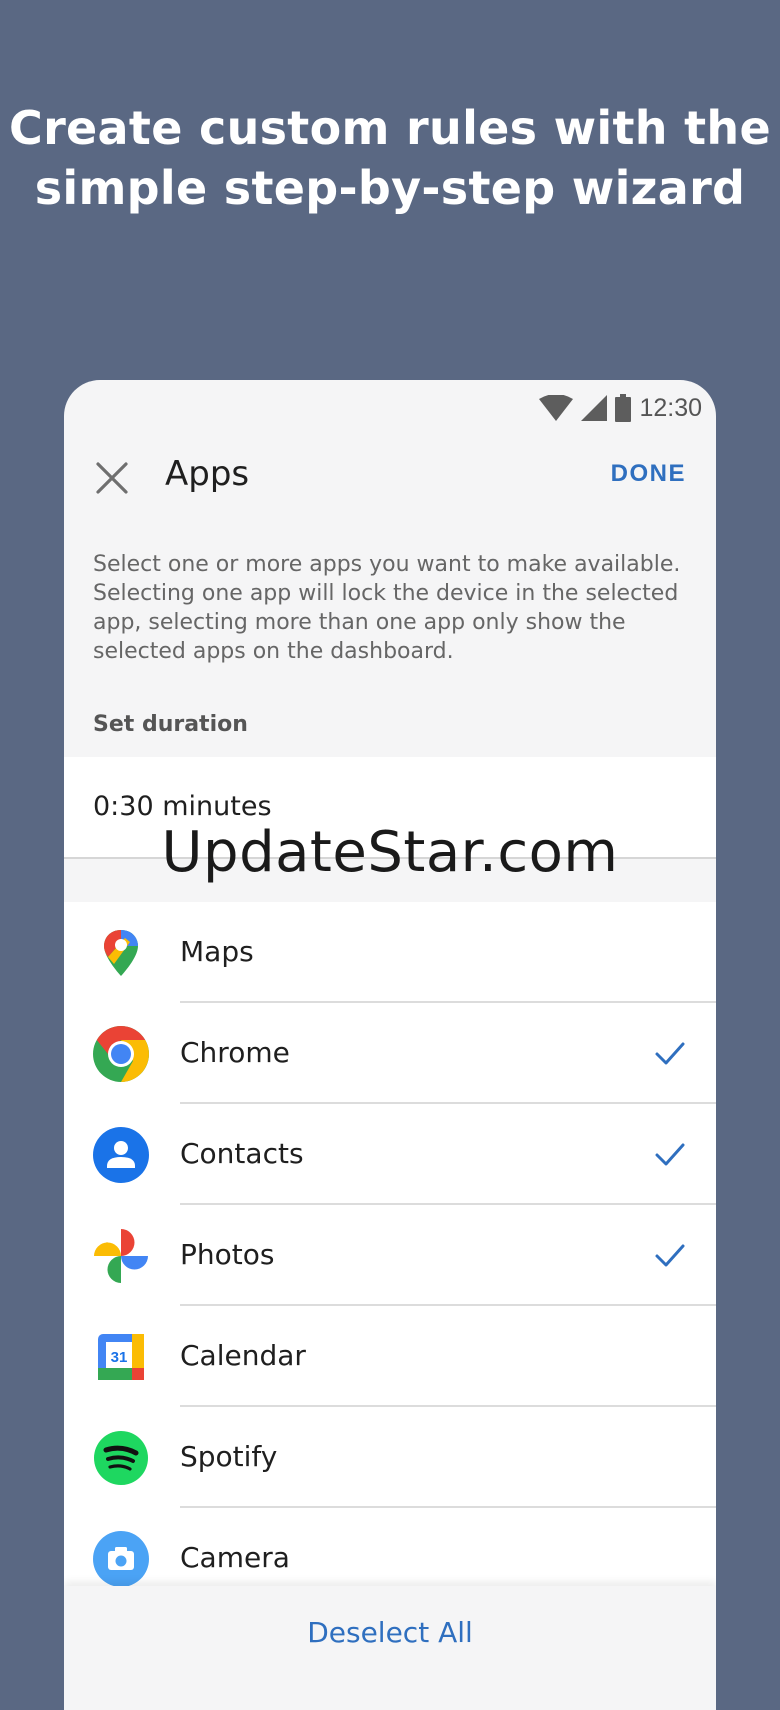 The image size is (780, 1710). Describe the element at coordinates (390, 1457) in the screenshot. I see `list-item-spotify: Spotify` at that location.